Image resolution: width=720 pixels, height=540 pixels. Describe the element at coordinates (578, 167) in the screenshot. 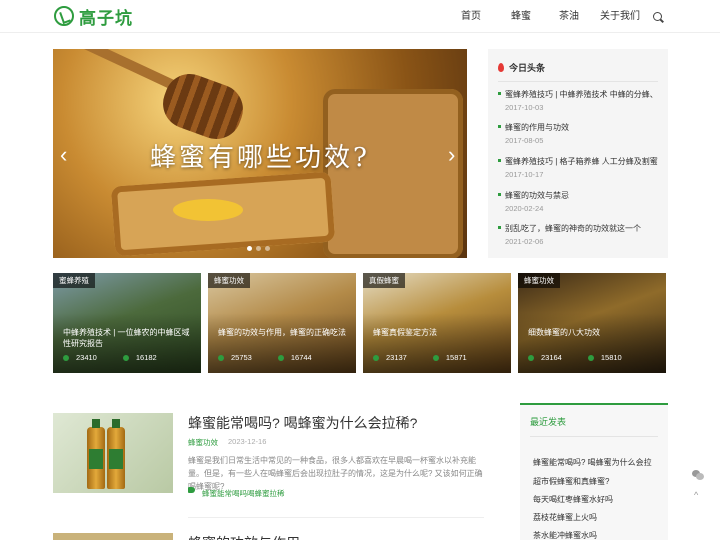

I see `headline-item: 蜜蜂养殖技巧 | 格子箱养蜂 人工分蜂及割蜜管 2017-10-17` at that location.